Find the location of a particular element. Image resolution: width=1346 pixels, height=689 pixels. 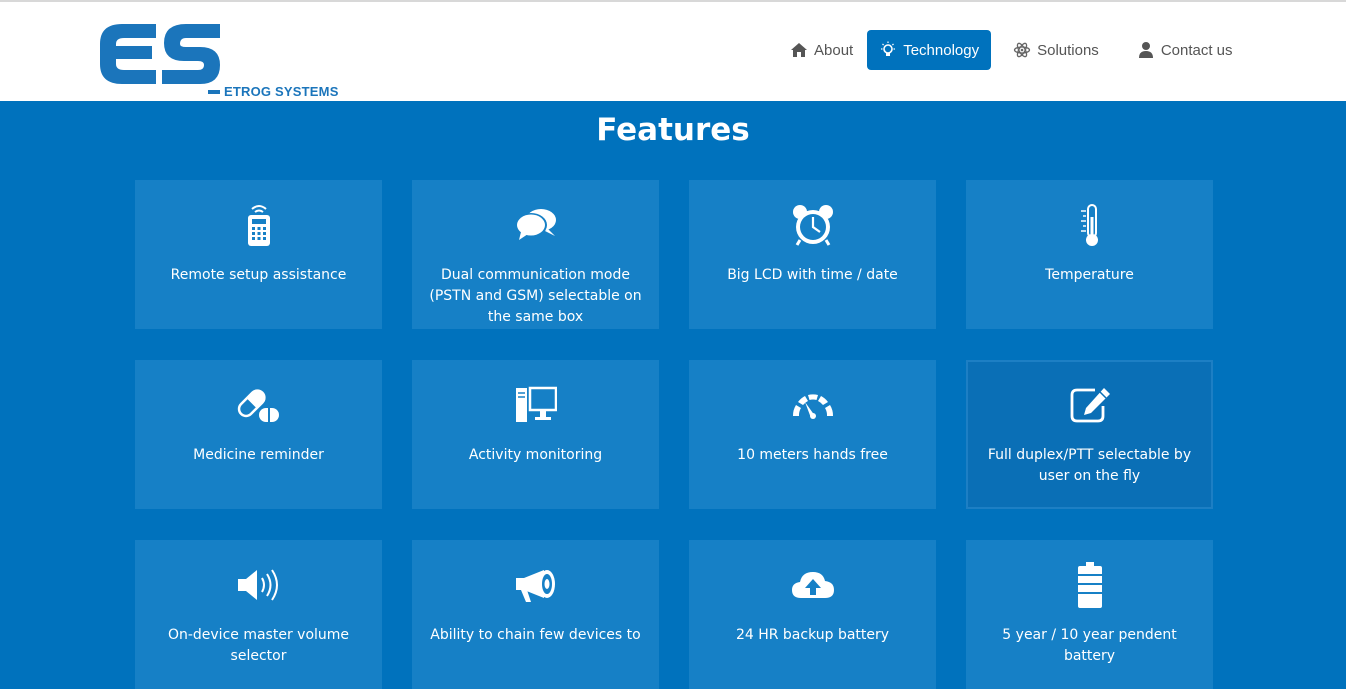

home-icon is located at coordinates (799, 50).